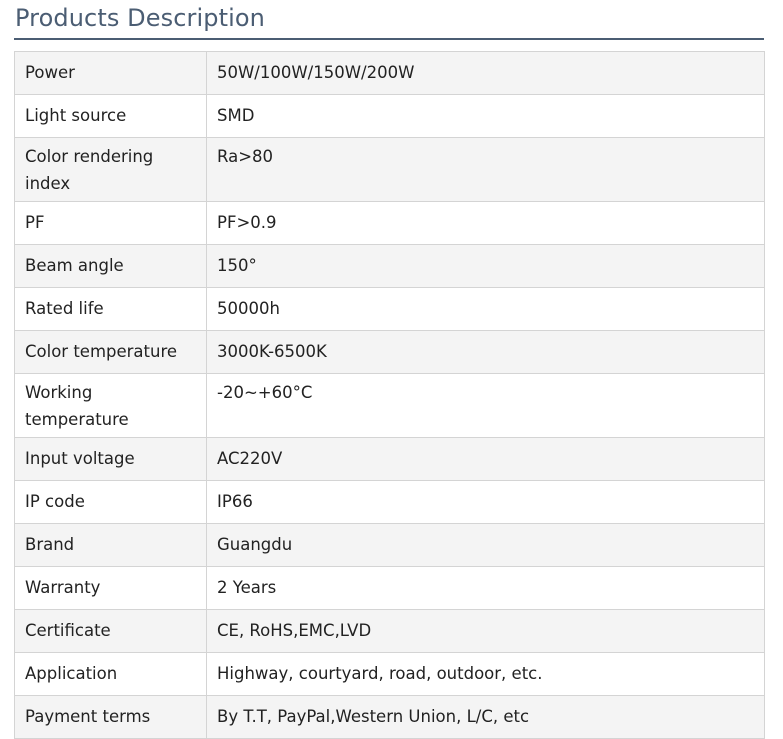 The width and height of the screenshot is (783, 739). What do you see at coordinates (485, 502) in the screenshot?
I see `spec-value: IP66` at bounding box center [485, 502].